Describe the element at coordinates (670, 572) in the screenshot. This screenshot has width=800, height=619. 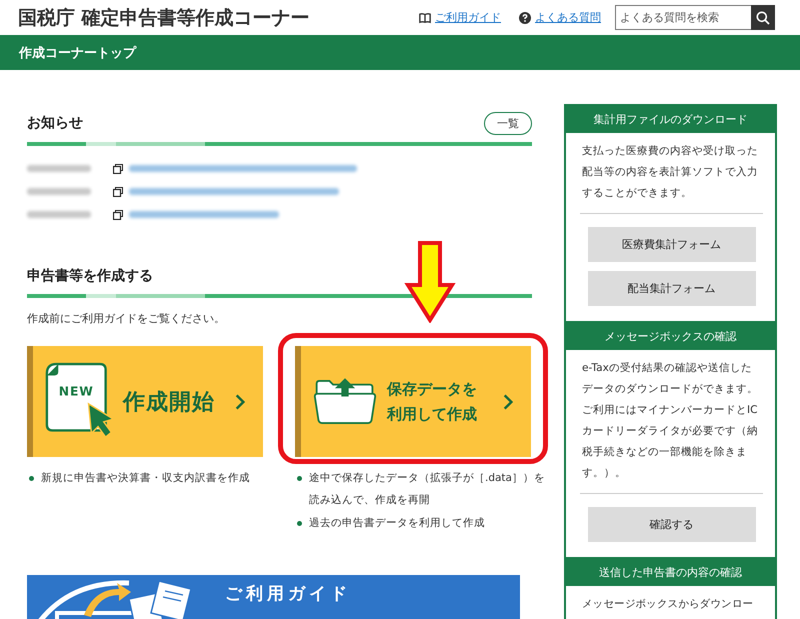
I see `panel-title: 送信した申告書の内容の確認` at that location.